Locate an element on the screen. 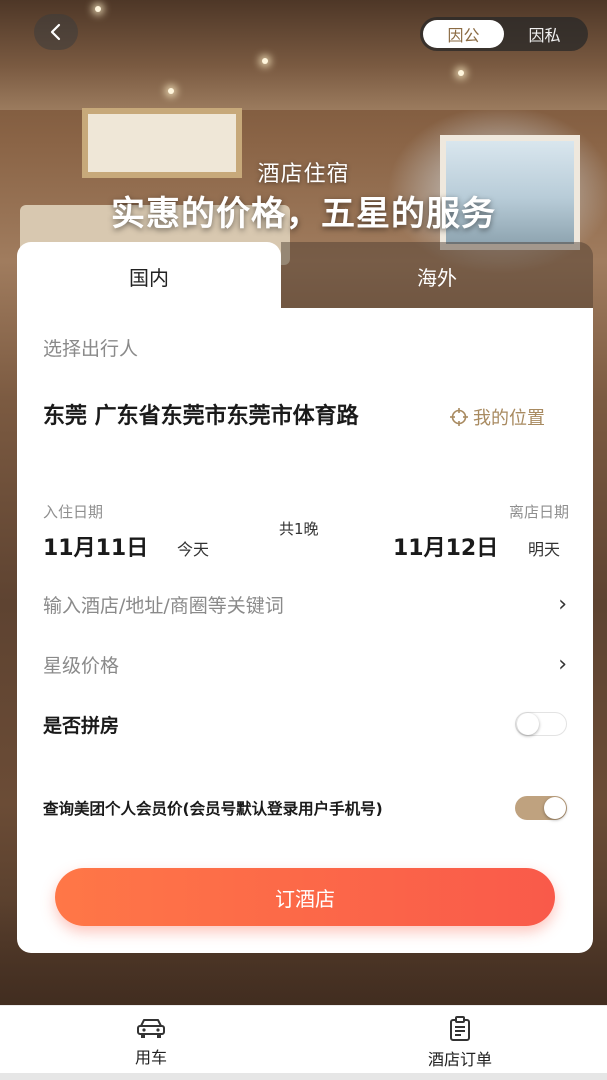  clipboard-icon is located at coordinates (460, 1028).